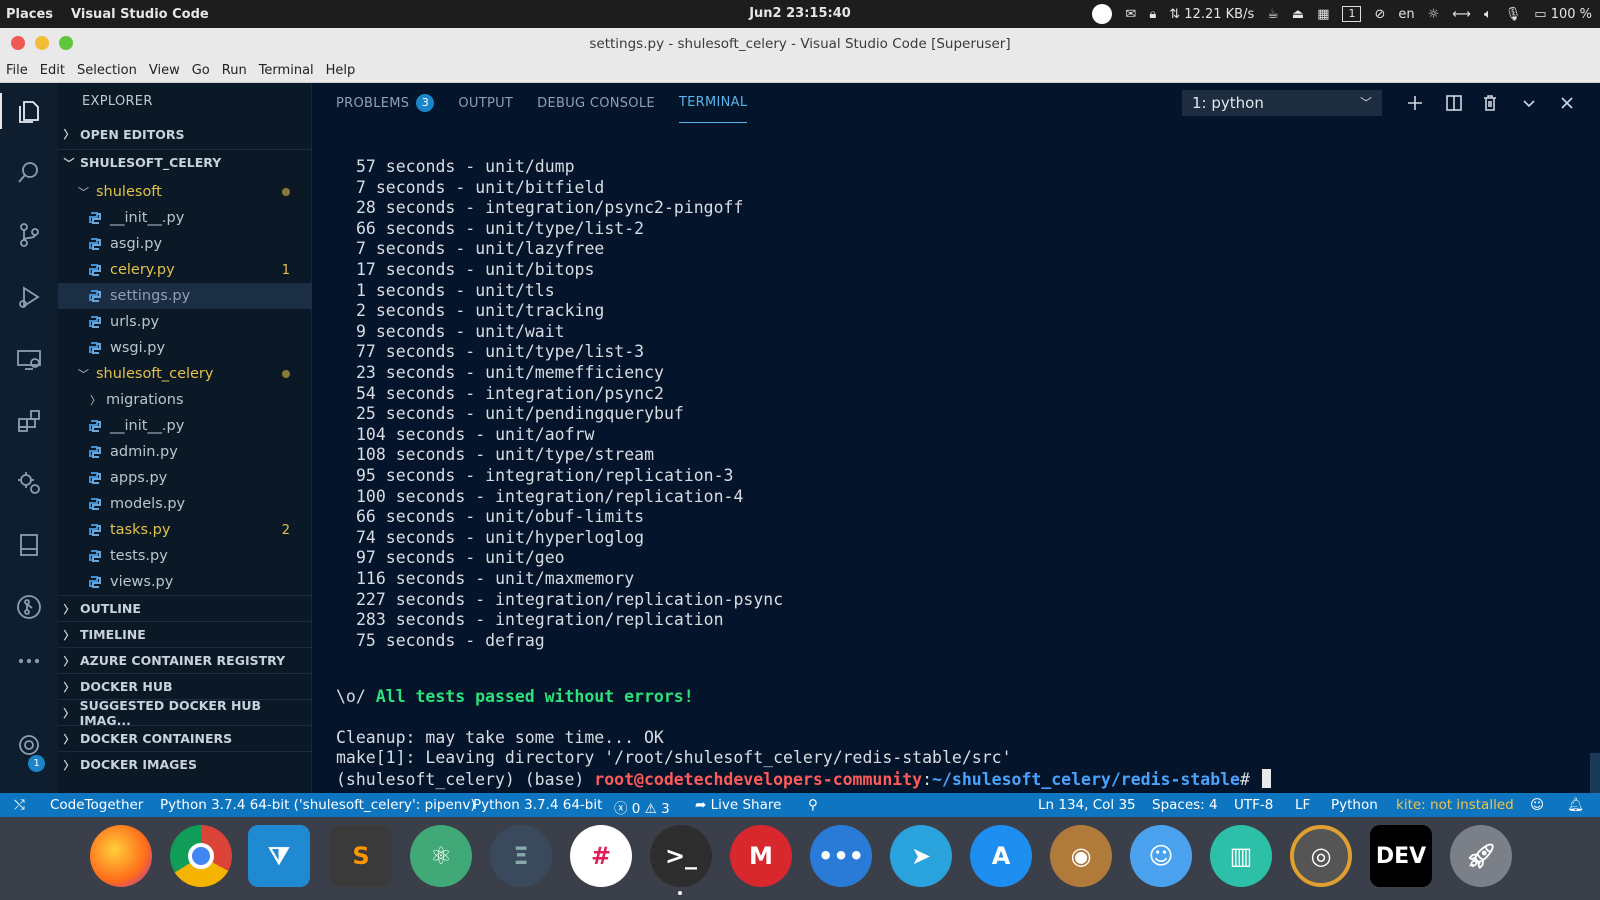  What do you see at coordinates (738, 805) in the screenshot?
I see `live-share-status: ➦ Live Share` at bounding box center [738, 805].